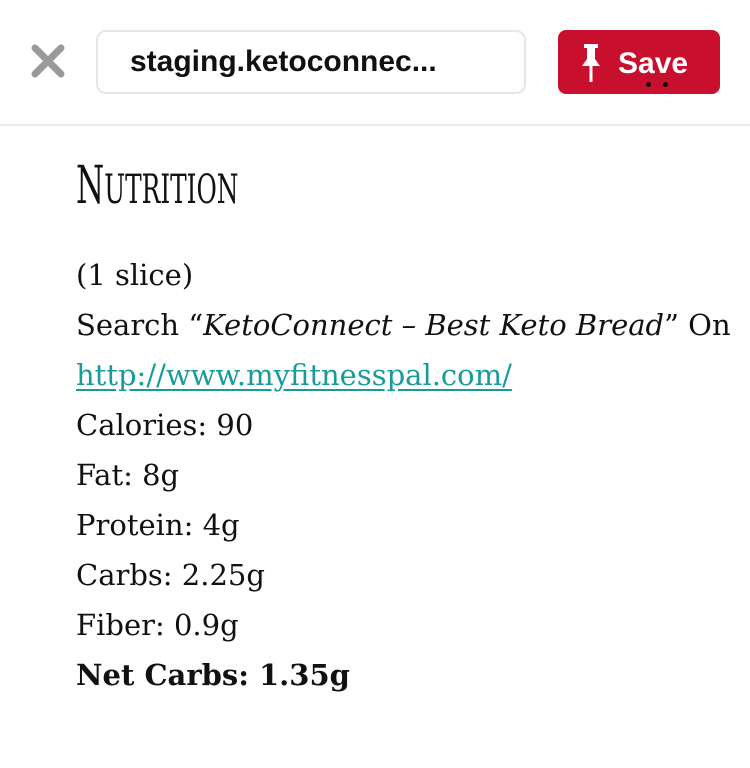 The image size is (750, 768). Describe the element at coordinates (591, 63) in the screenshot. I see `pin-icon` at that location.